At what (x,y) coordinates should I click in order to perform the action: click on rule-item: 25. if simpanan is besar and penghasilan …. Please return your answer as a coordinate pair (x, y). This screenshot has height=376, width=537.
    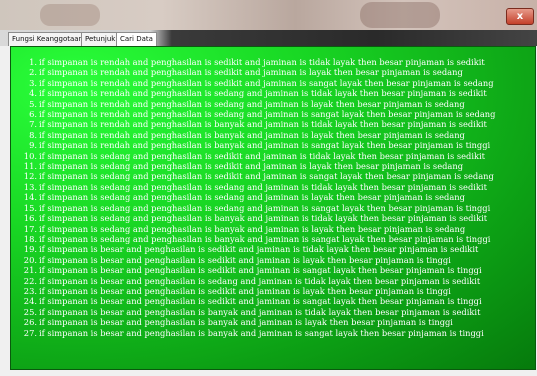
    Looking at the image, I should click on (277, 312).